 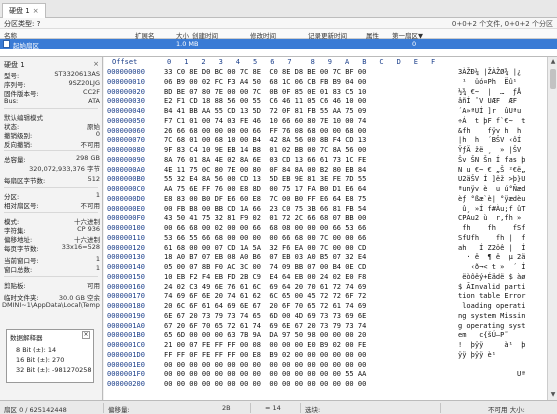 What do you see at coordinates (52, 101) in the screenshot?
I see `bus-row: Bus: ATA` at bounding box center [52, 101].